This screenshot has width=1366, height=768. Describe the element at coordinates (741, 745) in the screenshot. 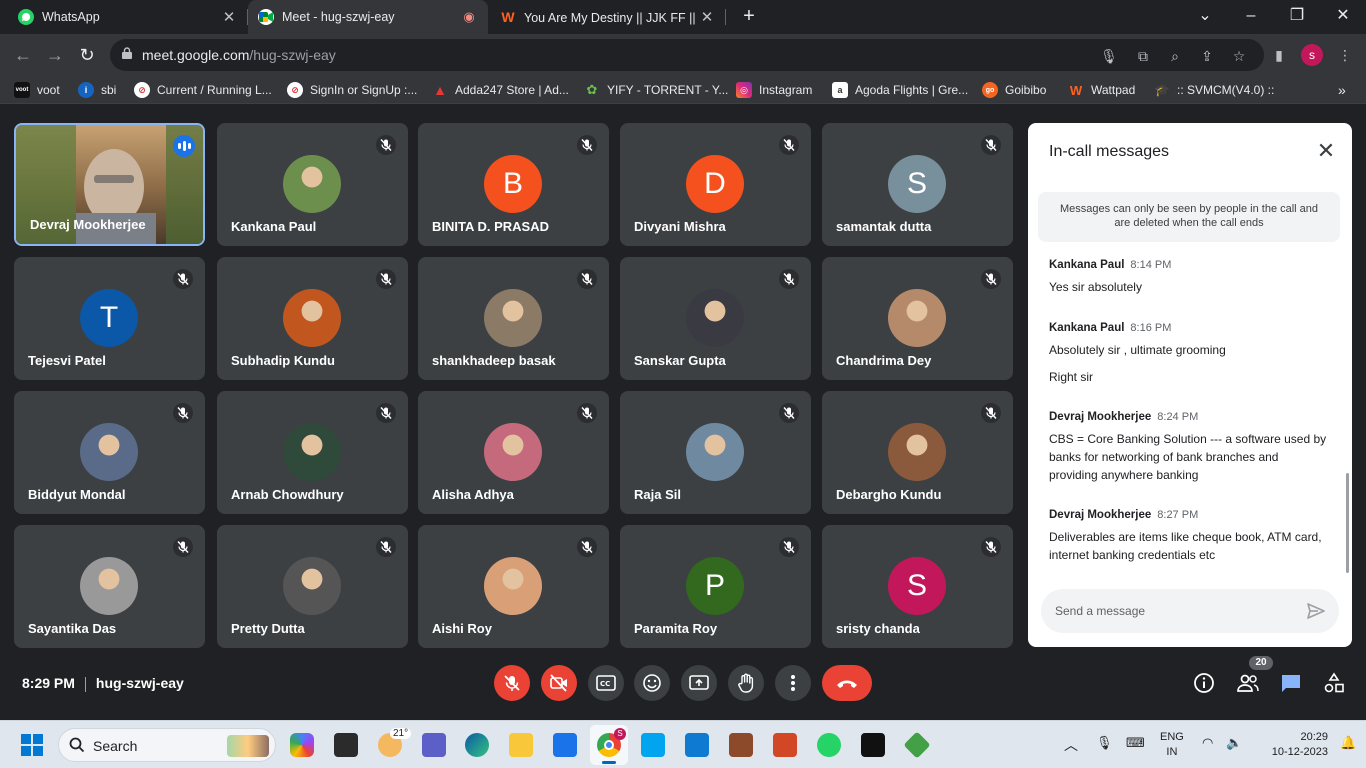

I see `media-app-icon` at that location.